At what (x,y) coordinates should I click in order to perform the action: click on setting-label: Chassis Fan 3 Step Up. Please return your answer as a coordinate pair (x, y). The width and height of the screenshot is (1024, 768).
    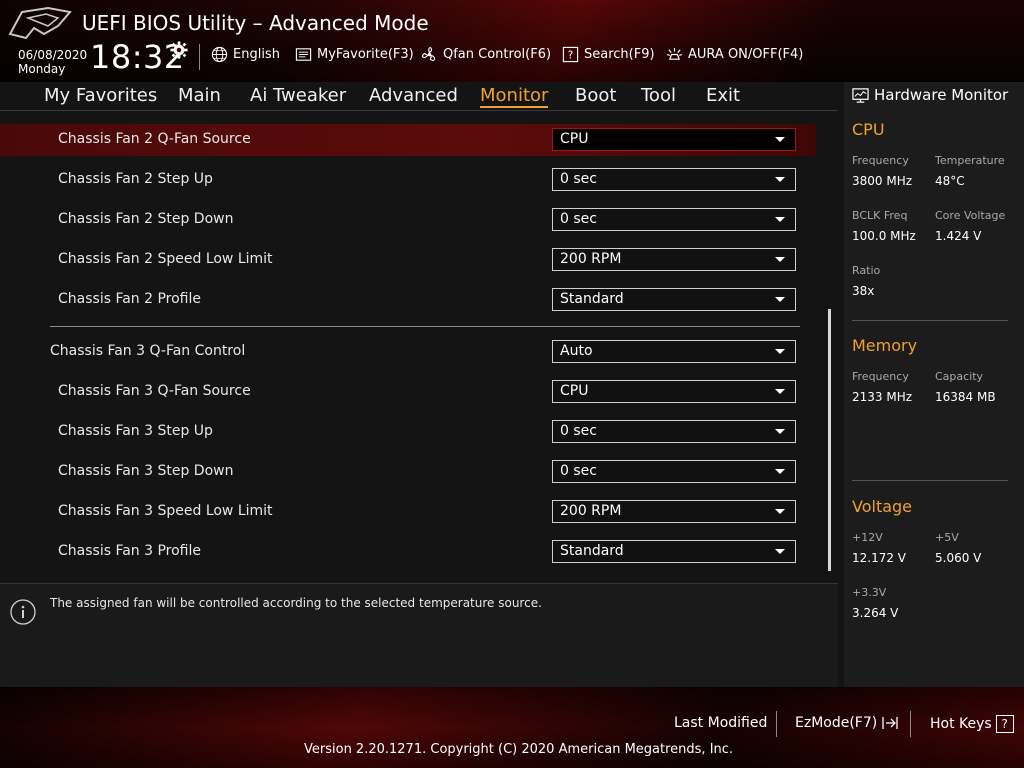
    Looking at the image, I should click on (135, 431).